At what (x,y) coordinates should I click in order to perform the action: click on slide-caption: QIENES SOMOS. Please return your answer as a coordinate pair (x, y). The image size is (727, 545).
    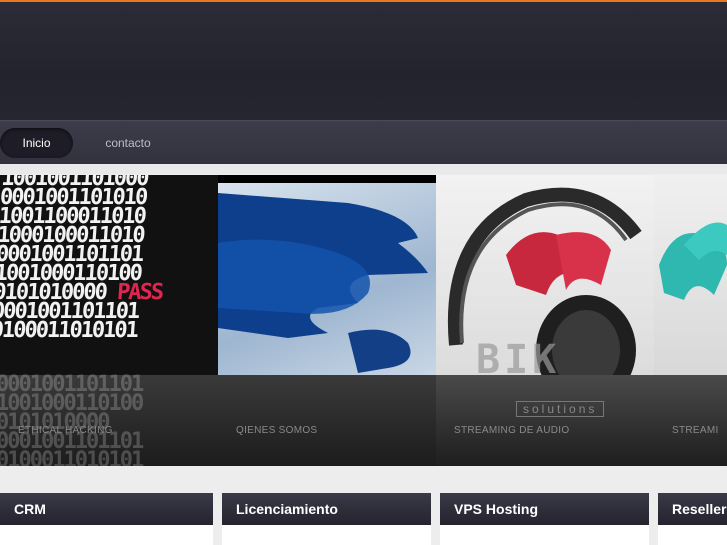
    Looking at the image, I should click on (277, 430).